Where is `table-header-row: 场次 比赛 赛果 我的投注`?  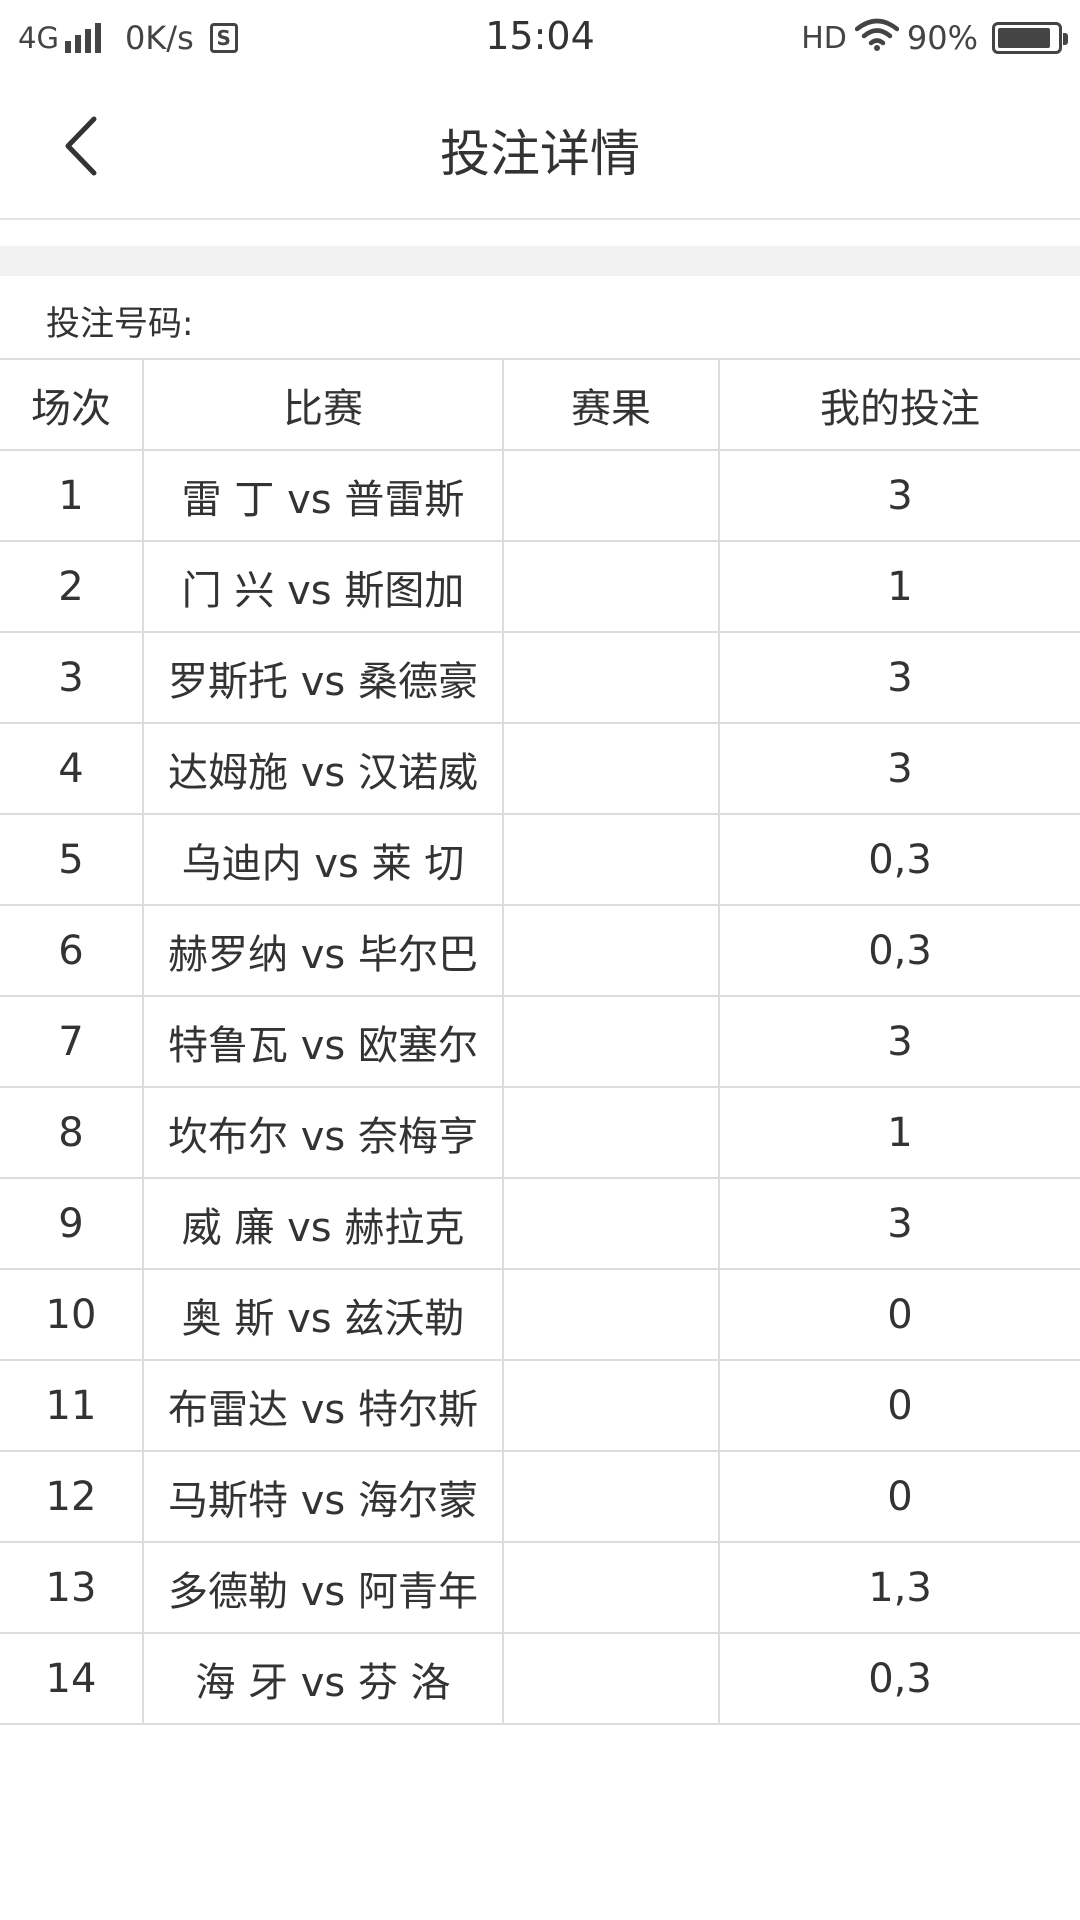
table-header-row: 场次 比赛 赛果 我的投注 is located at coordinates (540, 405).